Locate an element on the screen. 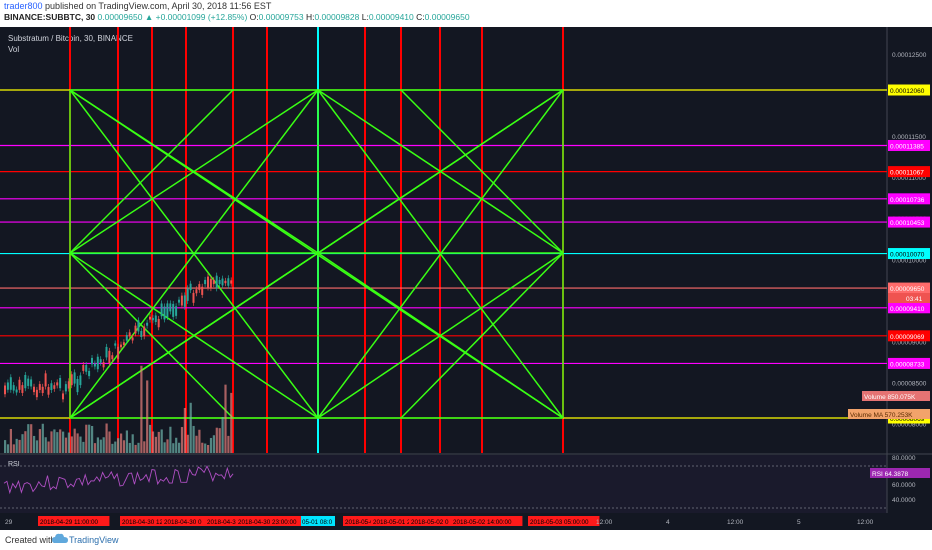 The height and width of the screenshot is (550, 932). tradingview-brand: TradingView is located at coordinates (94, 540).